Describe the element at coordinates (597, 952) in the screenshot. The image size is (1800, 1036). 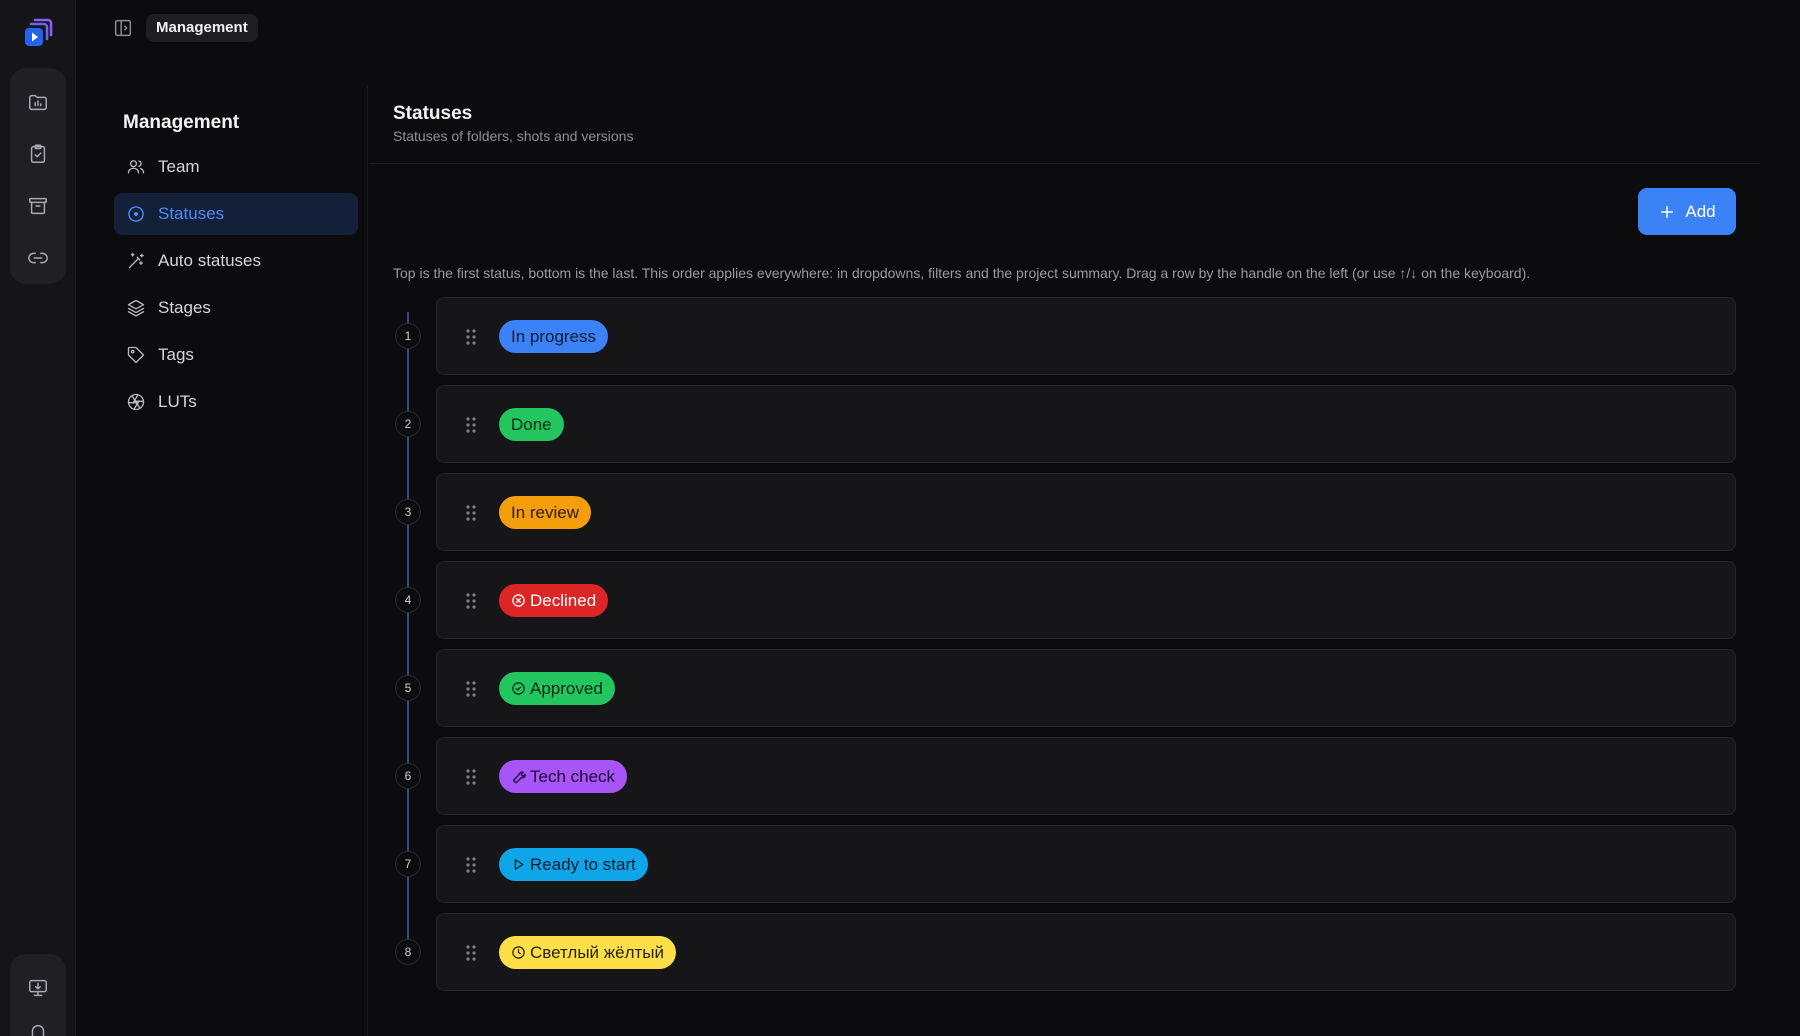
I see `status-badge-label: Светлый жёлтый` at that location.